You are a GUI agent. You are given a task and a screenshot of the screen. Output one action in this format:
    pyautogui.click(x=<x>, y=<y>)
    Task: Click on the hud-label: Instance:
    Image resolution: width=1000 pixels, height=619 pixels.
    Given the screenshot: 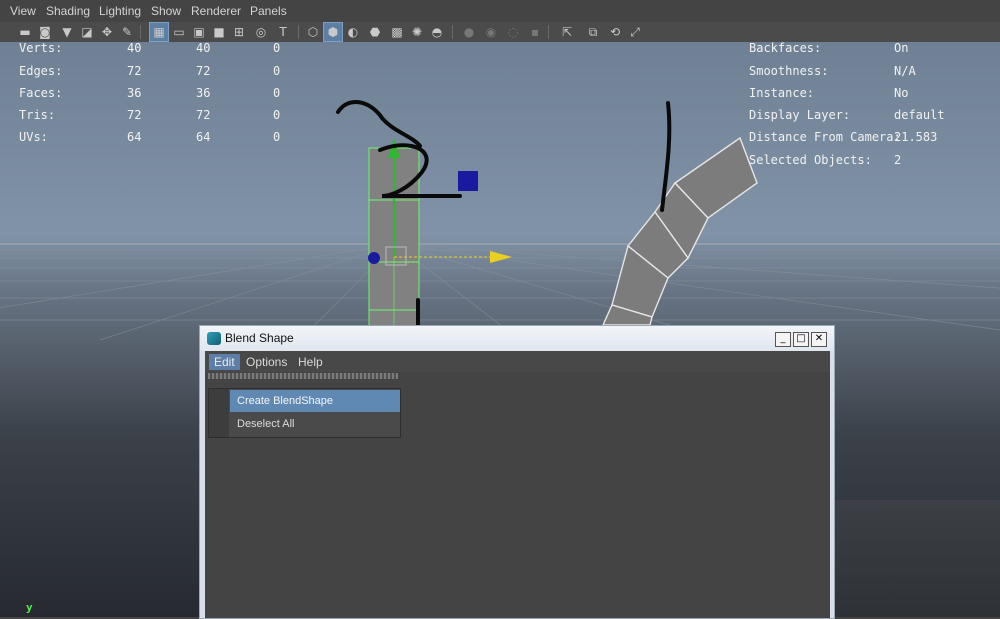 What is the action you would take?
    pyautogui.click(x=782, y=93)
    